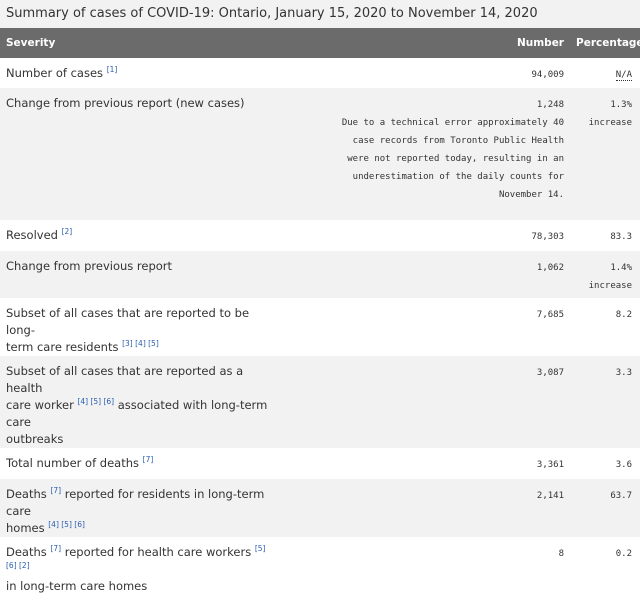 This screenshot has width=640, height=595. Describe the element at coordinates (25, 528) in the screenshot. I see `label-text: homes` at that location.